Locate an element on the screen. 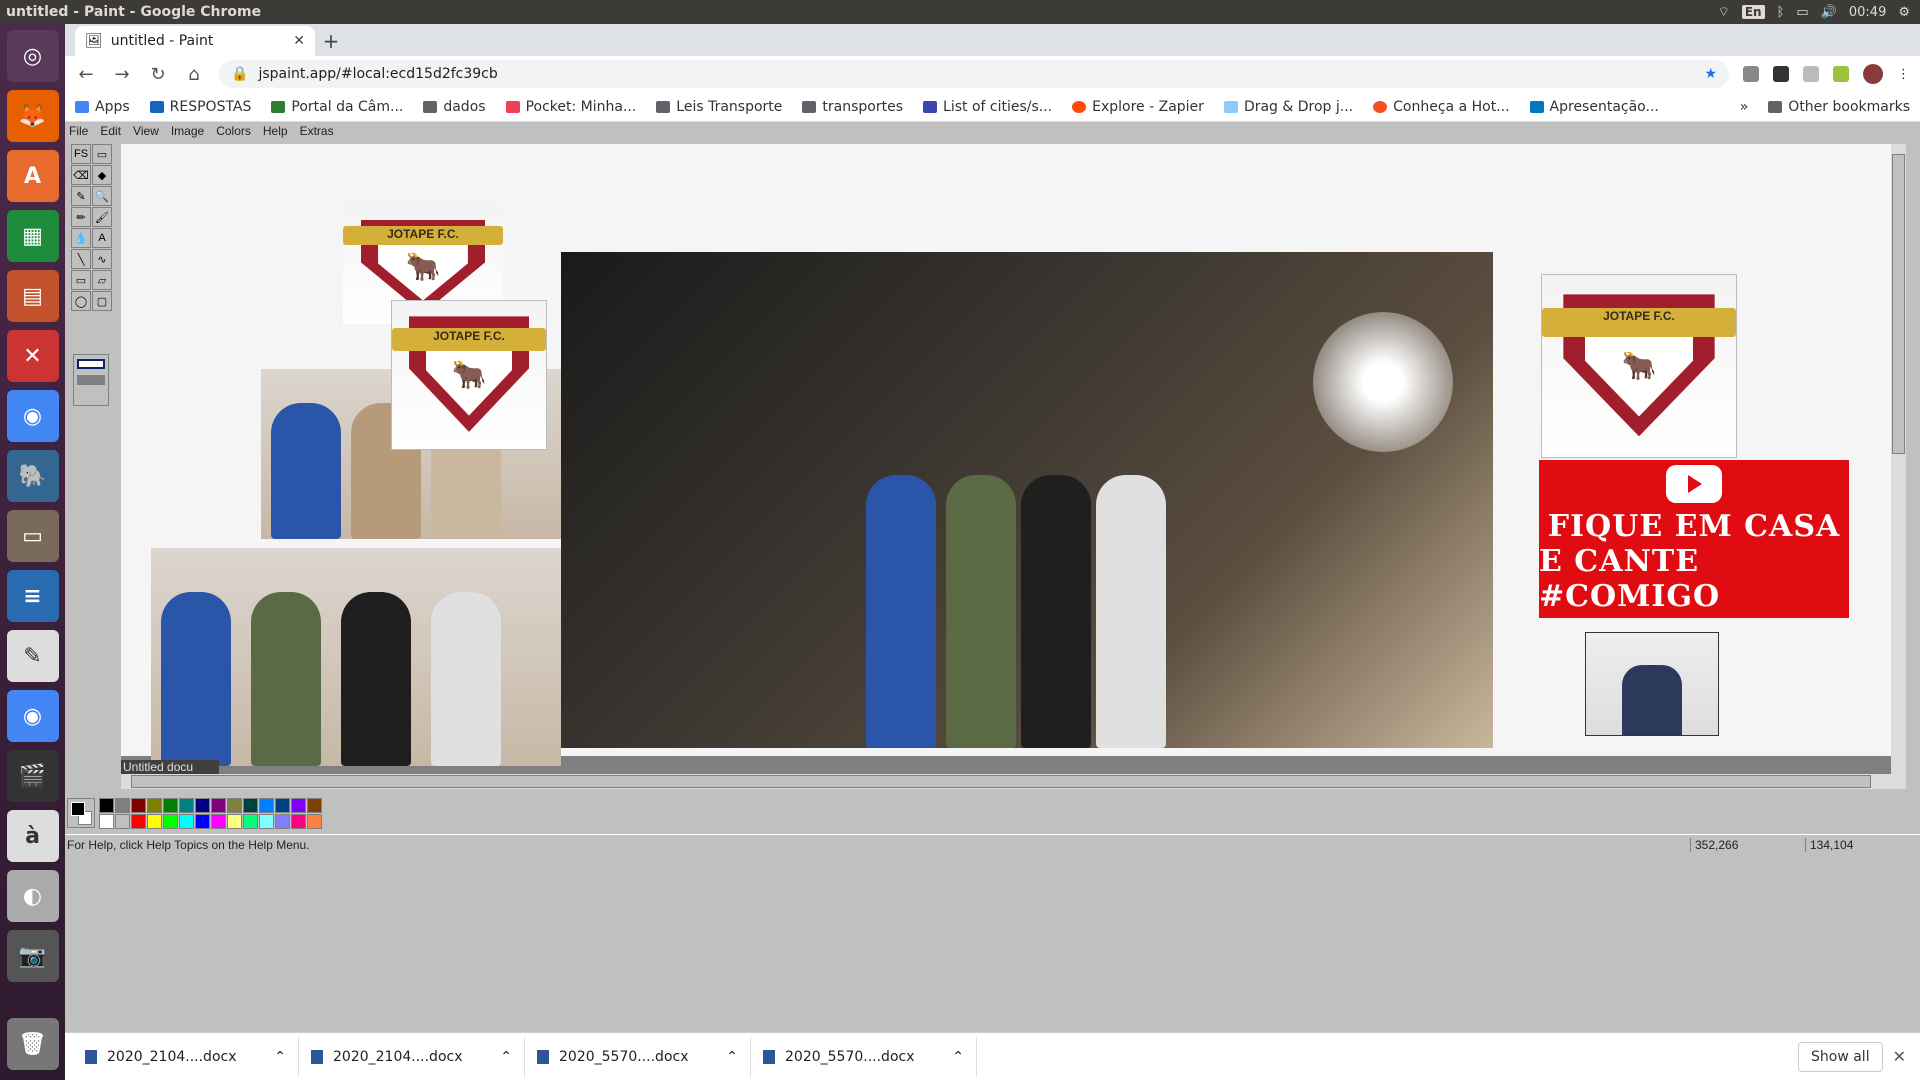  rounded-rectangle-tool: ▢ is located at coordinates (102, 301).